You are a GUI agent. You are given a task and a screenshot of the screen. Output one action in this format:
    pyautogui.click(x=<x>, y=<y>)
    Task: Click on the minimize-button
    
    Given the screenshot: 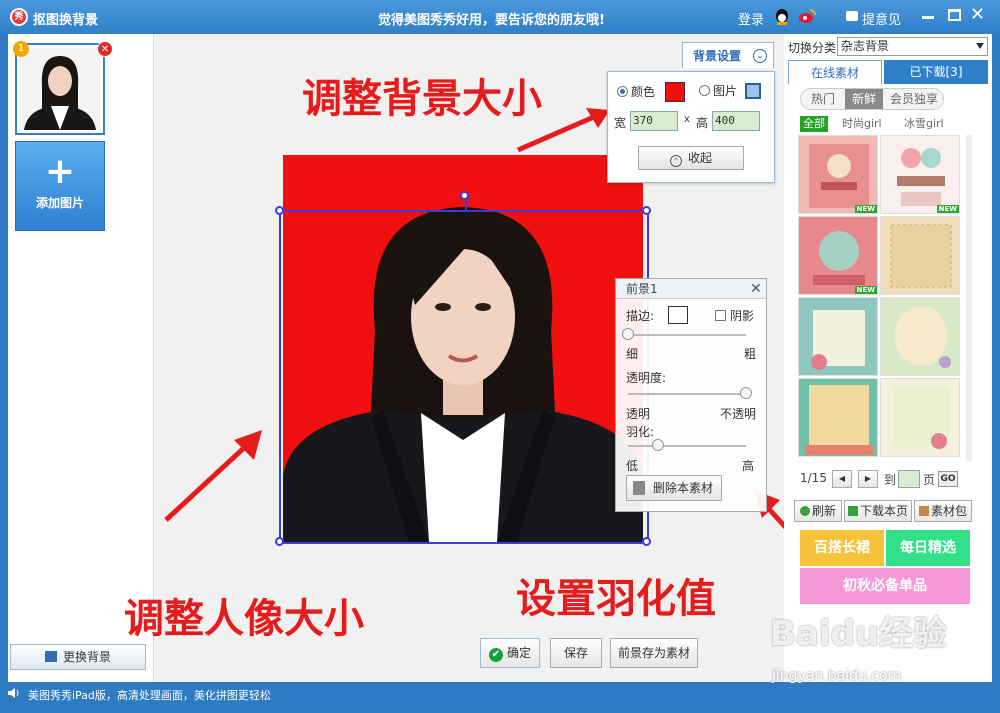 What is the action you would take?
    pyautogui.click(x=928, y=17)
    